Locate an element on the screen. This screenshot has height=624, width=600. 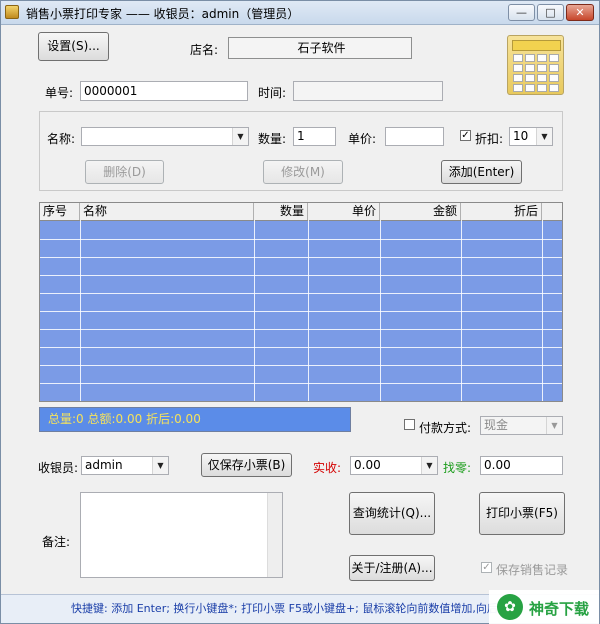
notes-textarea is located at coordinates (181, 535).